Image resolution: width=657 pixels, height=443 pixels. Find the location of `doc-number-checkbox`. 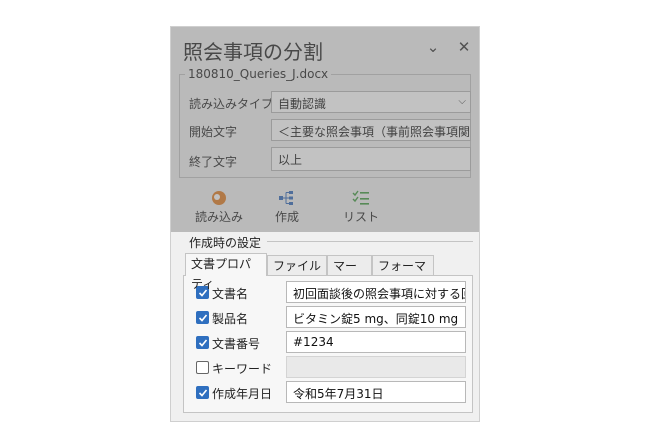

doc-number-checkbox is located at coordinates (202, 342).